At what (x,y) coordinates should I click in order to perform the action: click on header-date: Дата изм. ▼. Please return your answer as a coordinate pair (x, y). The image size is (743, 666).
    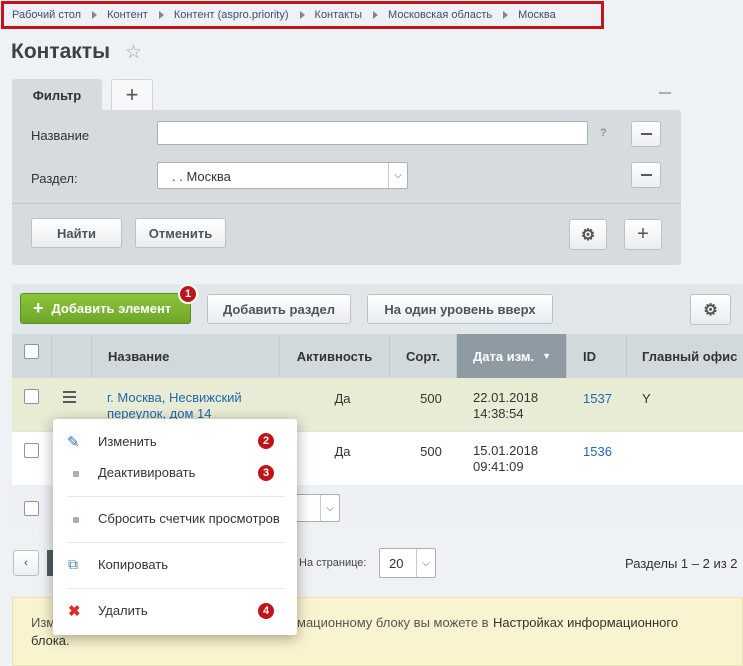
    Looking at the image, I should click on (512, 356).